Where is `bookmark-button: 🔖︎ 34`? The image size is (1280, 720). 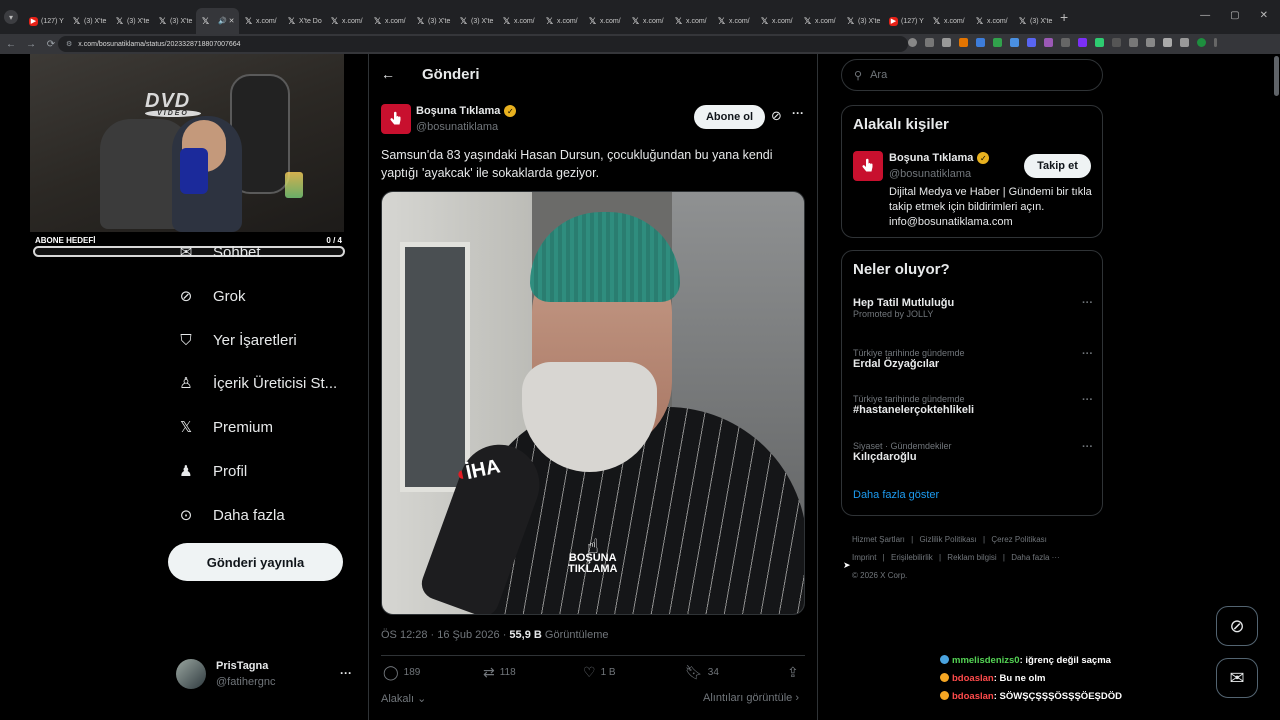
bookmark-button: 🔖︎ 34 is located at coordinates (702, 672).